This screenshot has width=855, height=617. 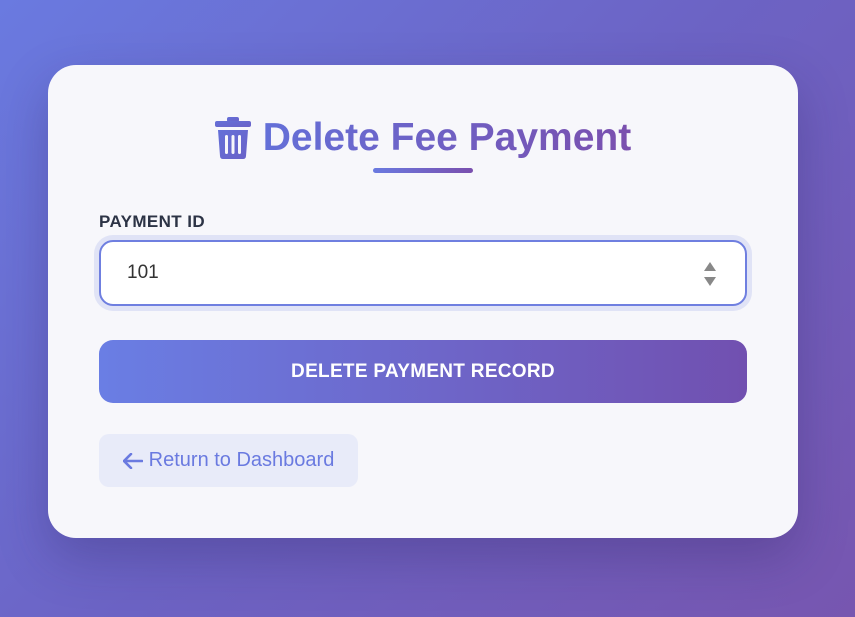 I want to click on delete-payment-button: DELETE PAYMENT RECORD, so click(x=423, y=371).